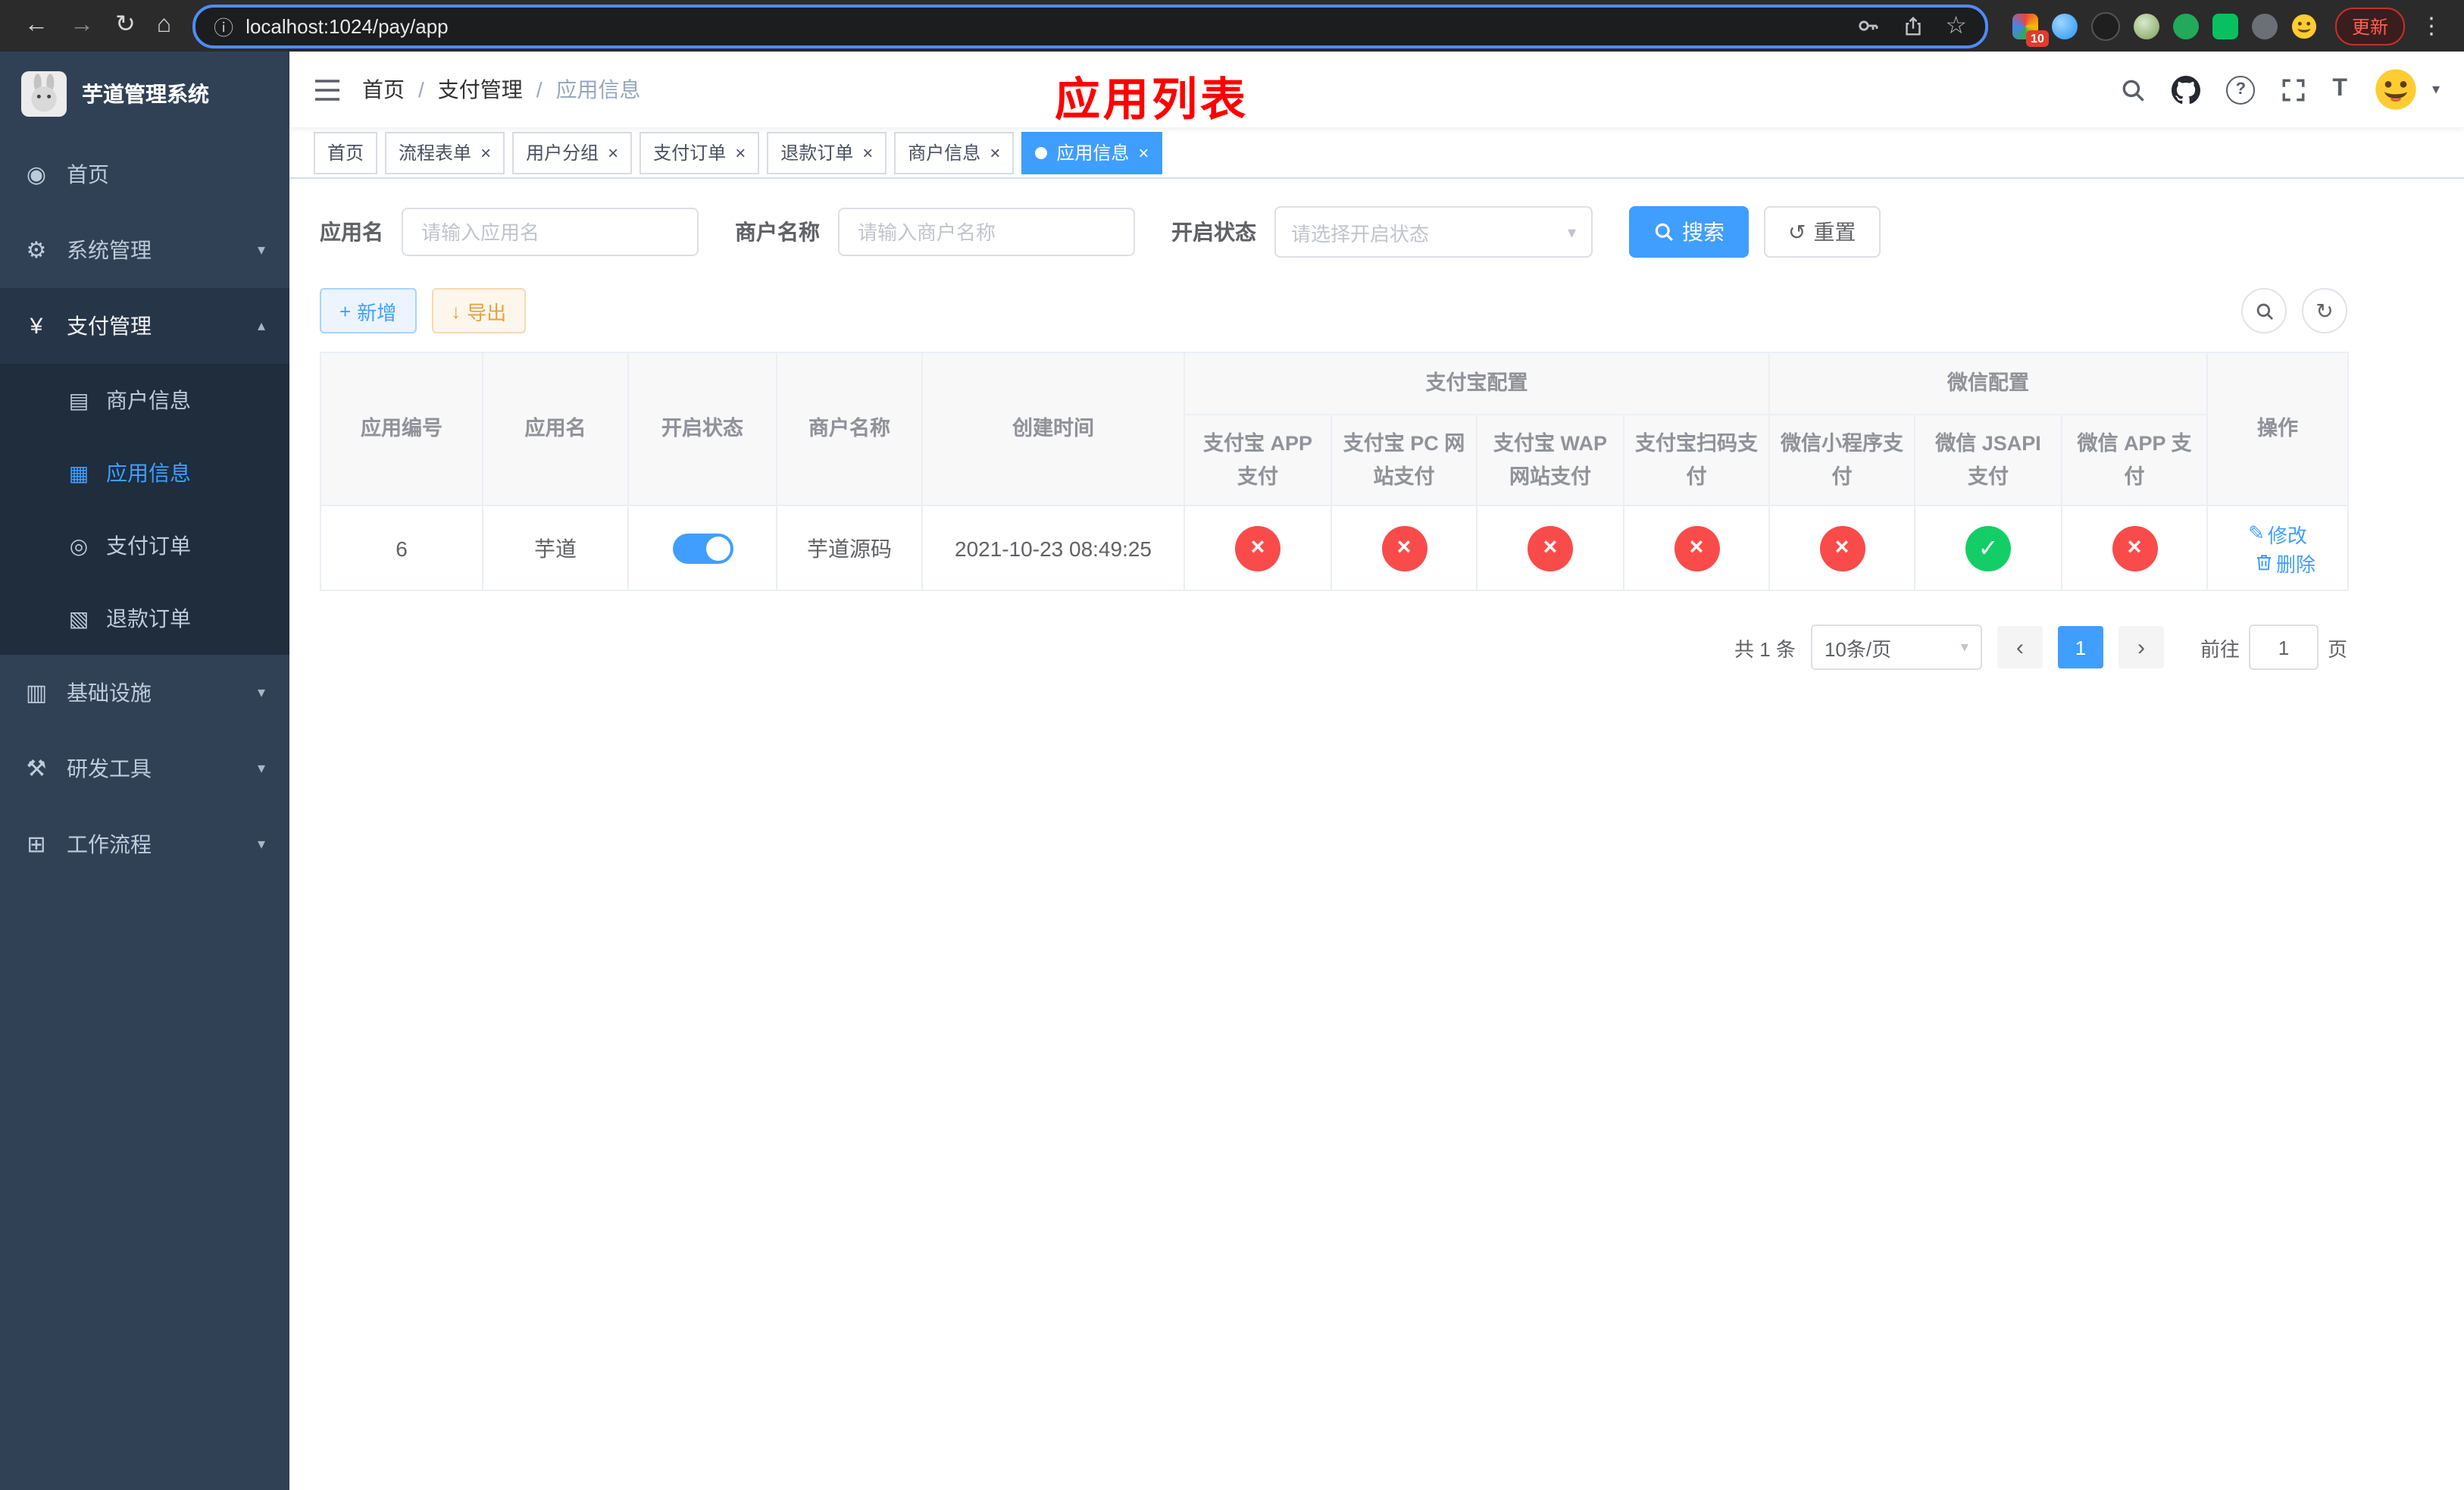  What do you see at coordinates (1090, 26) in the screenshot?
I see `address-bar: ⓘ localhost:1024/pay/app ☆` at bounding box center [1090, 26].